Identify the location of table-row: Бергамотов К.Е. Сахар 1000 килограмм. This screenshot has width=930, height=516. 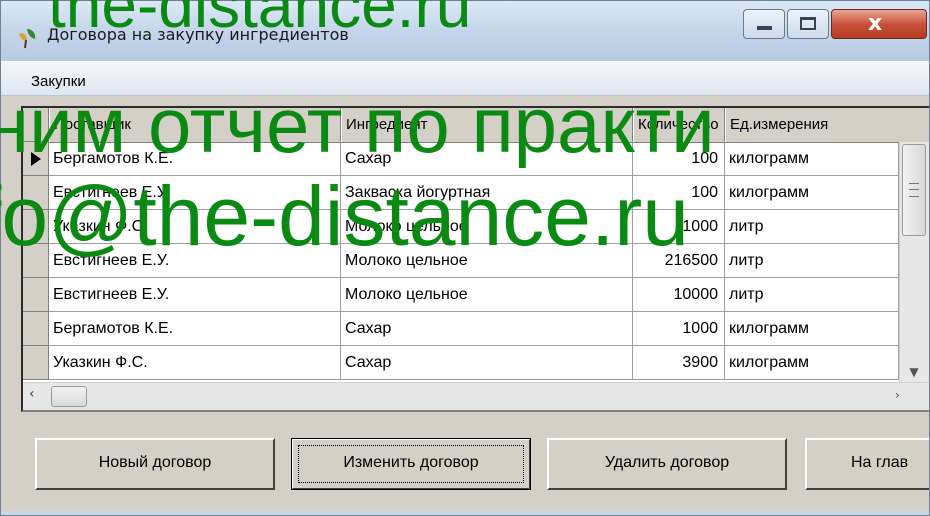
(476, 329).